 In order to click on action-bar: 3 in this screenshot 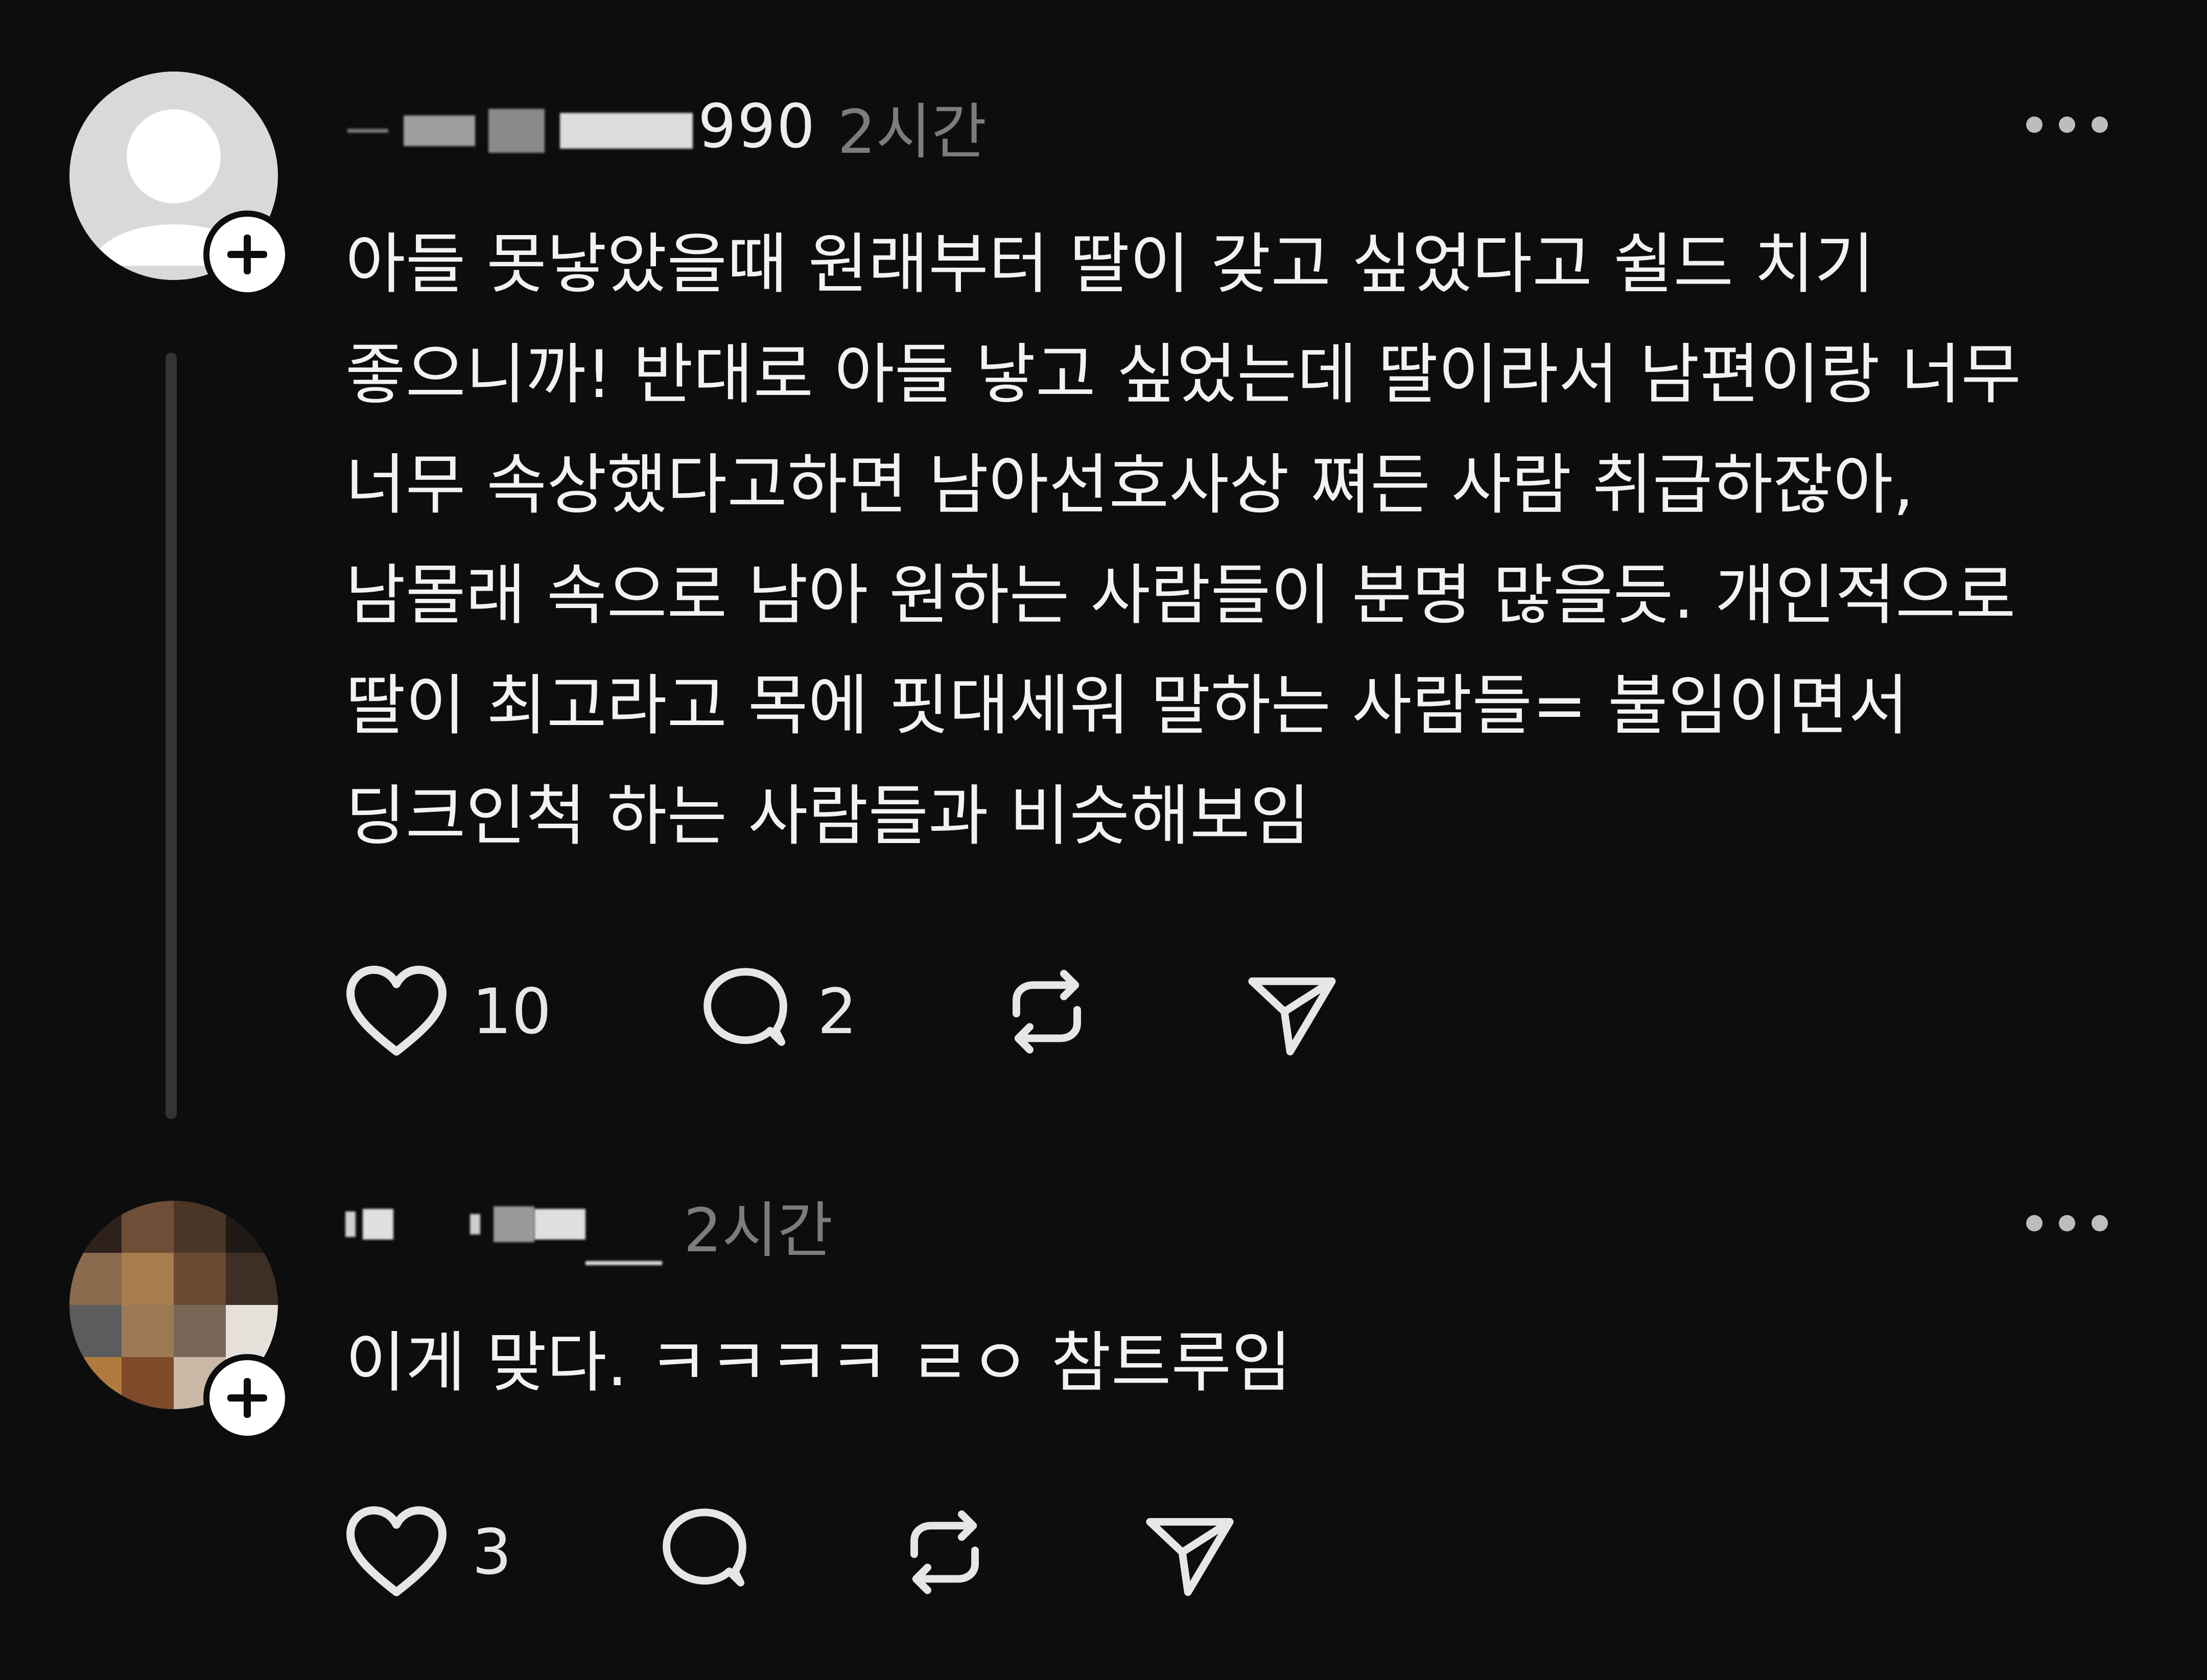, I will do `click(789, 1552)`.